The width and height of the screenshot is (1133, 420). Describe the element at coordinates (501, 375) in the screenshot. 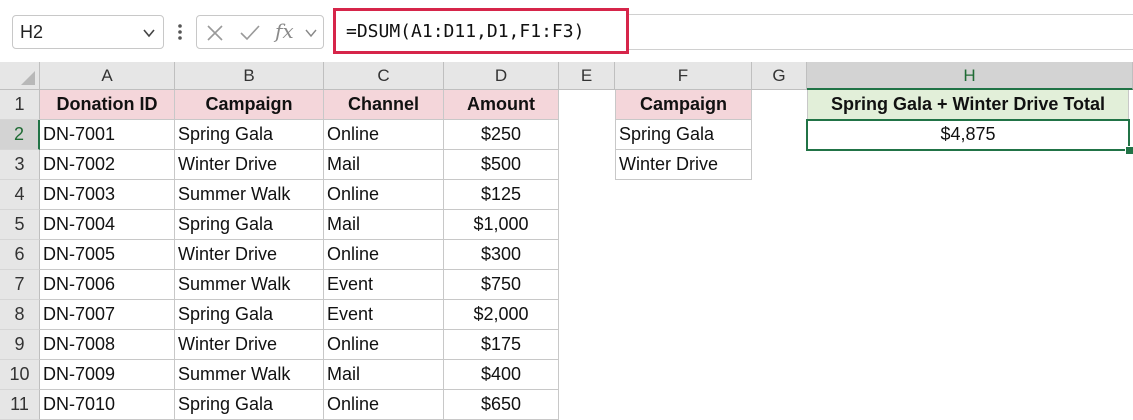

I see `table-cell: $400` at that location.